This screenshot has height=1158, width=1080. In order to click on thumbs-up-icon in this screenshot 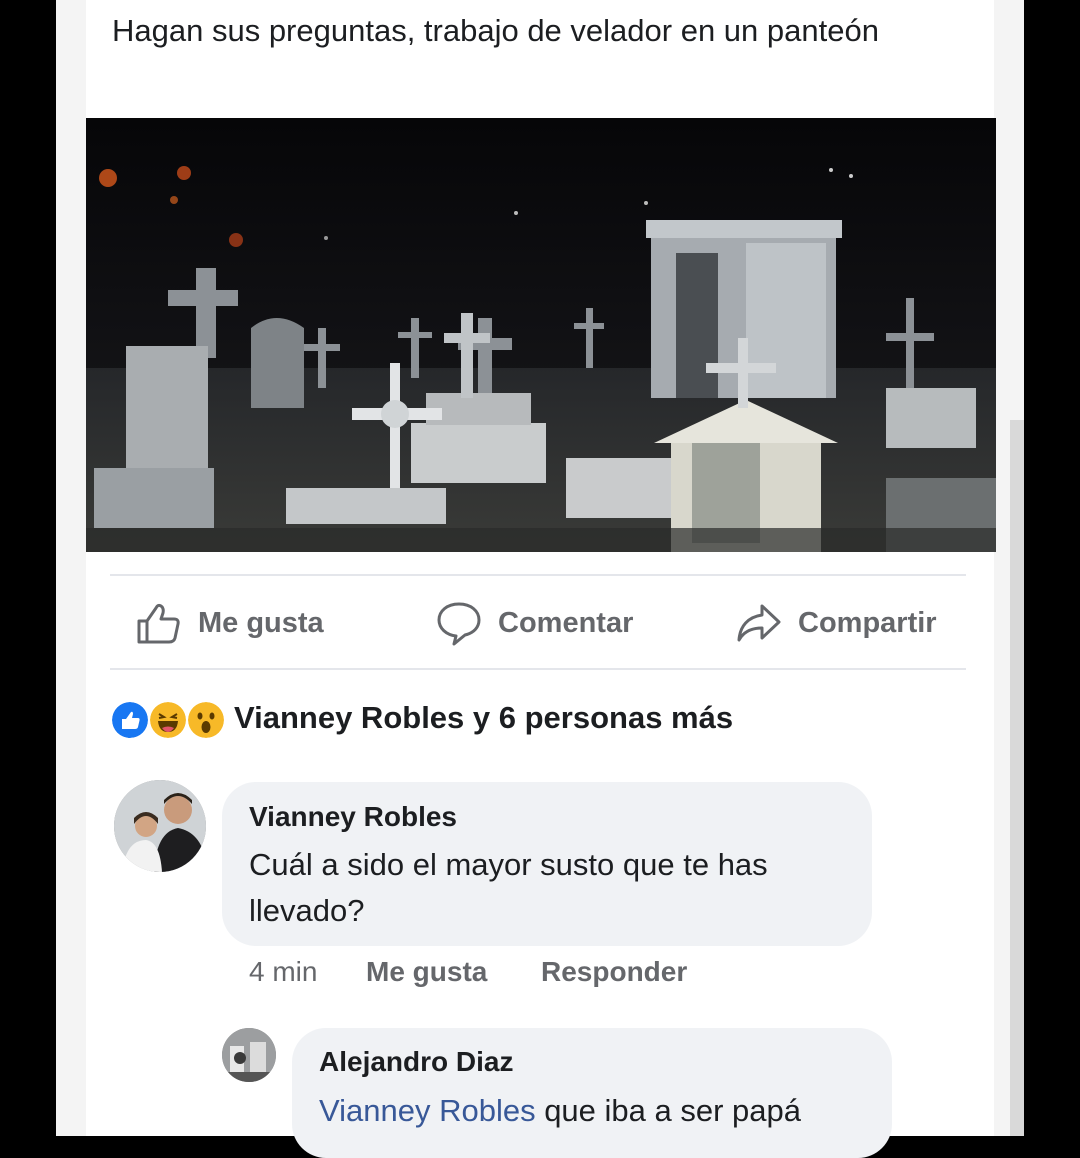, I will do `click(158, 623)`.